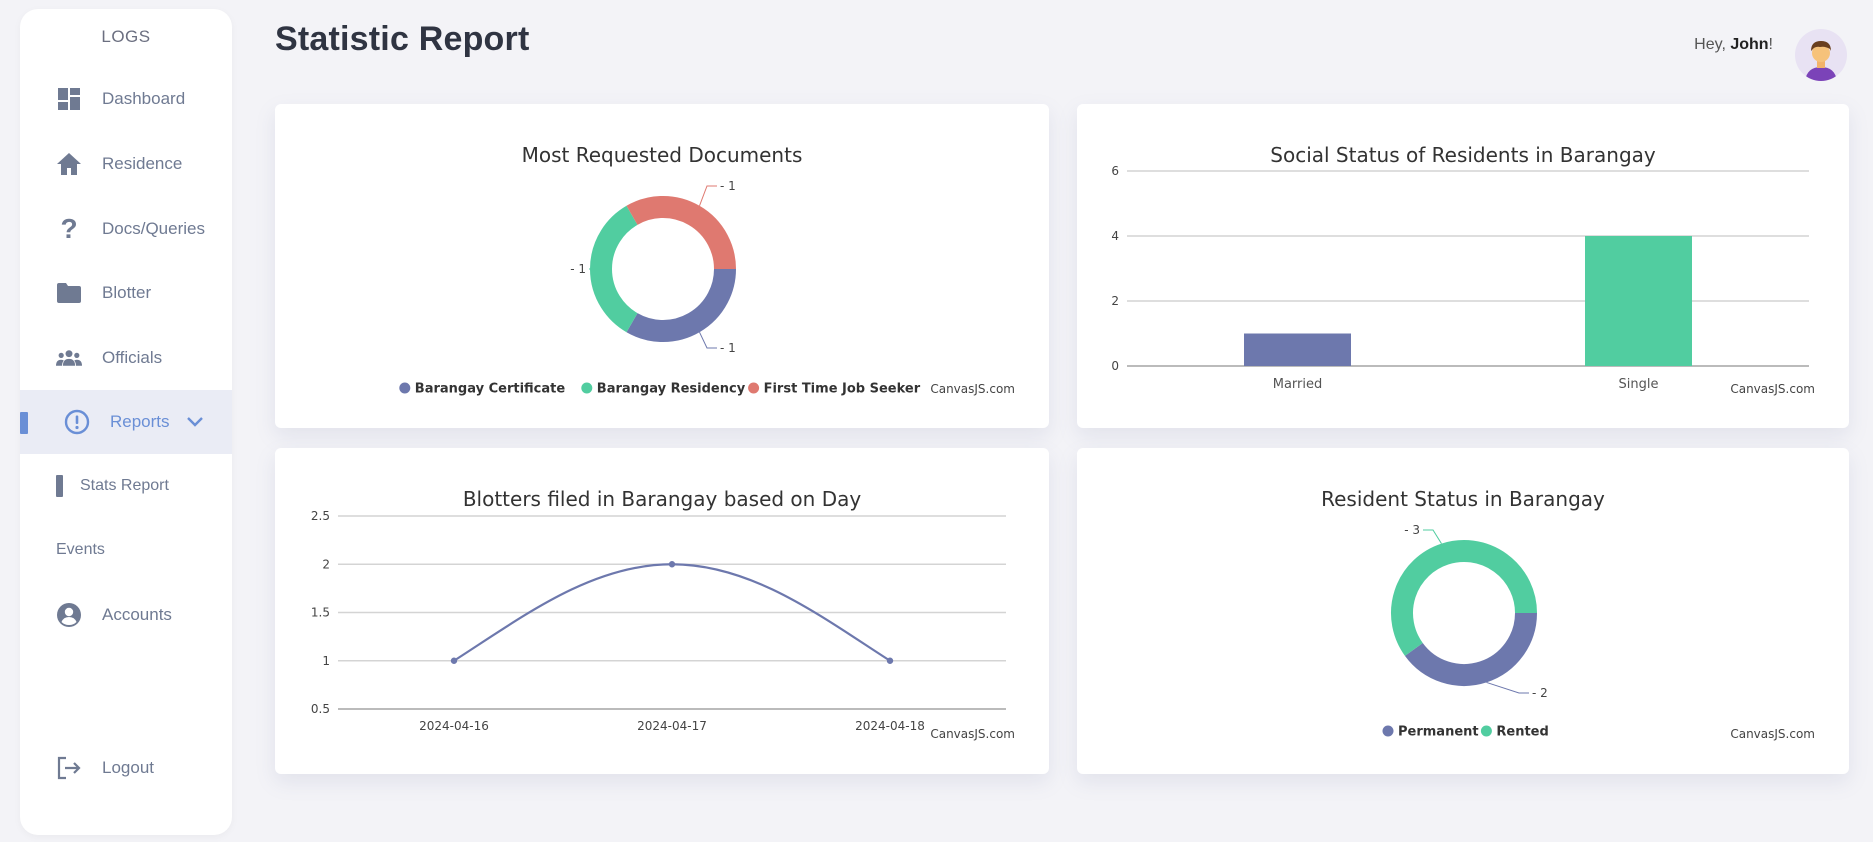 This screenshot has height=842, width=1873. What do you see at coordinates (672, 726) in the screenshot?
I see `x-tick-label: 2024-04-17` at bounding box center [672, 726].